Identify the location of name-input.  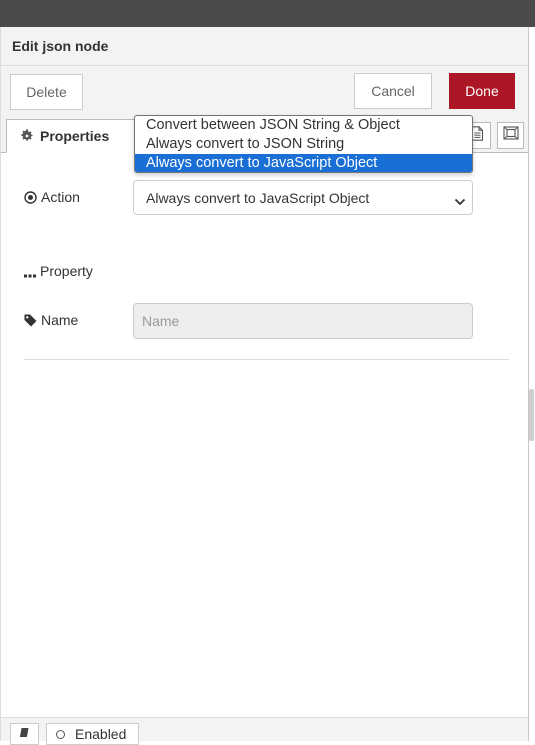
(303, 321).